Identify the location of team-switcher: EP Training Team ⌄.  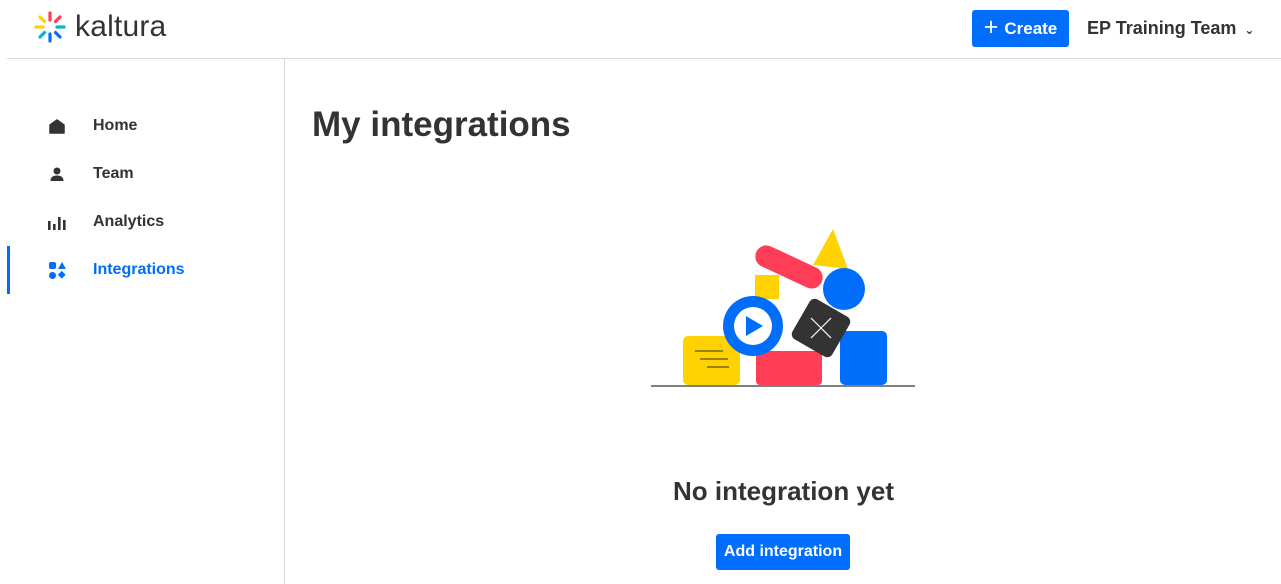
(1170, 28).